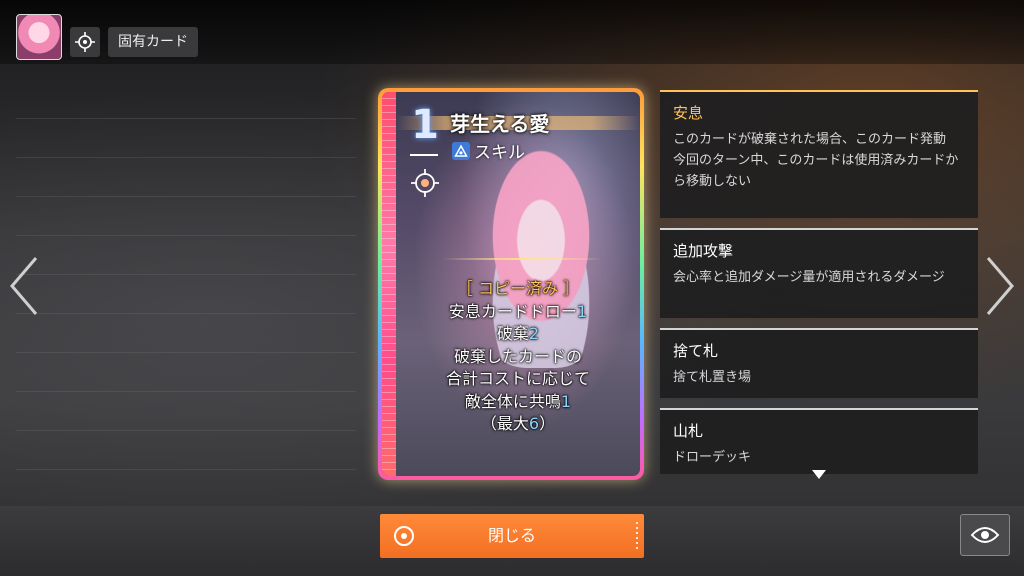 The width and height of the screenshot is (1024, 576). Describe the element at coordinates (24, 286) in the screenshot. I see `chevron-left-icon` at that location.